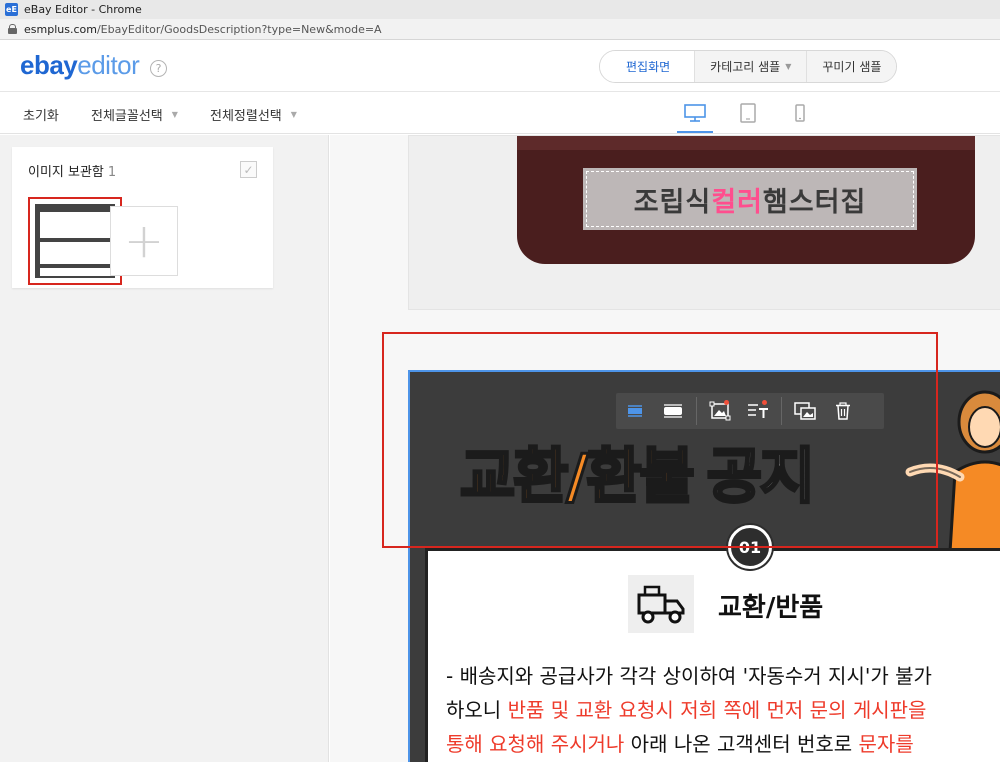  I want to click on align-wide-icon, so click(673, 411).